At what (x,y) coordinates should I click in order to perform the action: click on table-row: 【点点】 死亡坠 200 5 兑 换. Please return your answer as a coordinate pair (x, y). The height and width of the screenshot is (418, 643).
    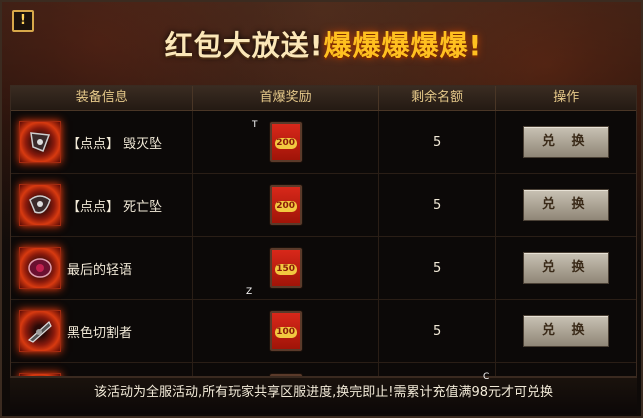
    Looking at the image, I should click on (323, 205).